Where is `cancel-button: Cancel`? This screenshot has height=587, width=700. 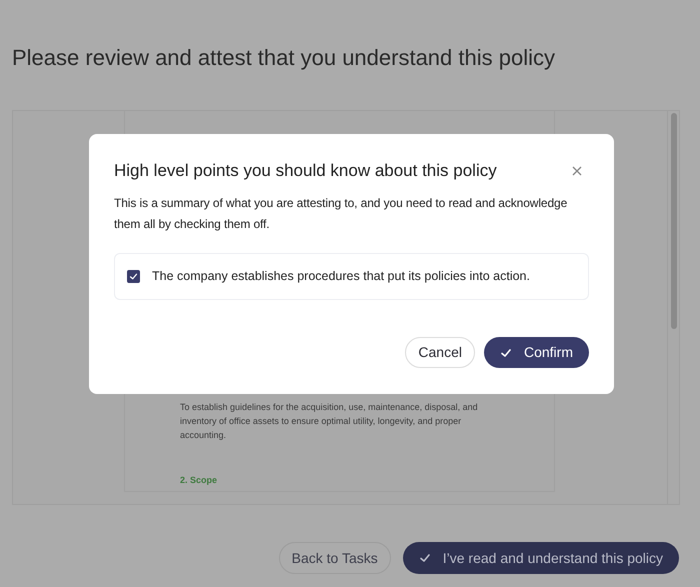 cancel-button: Cancel is located at coordinates (440, 352).